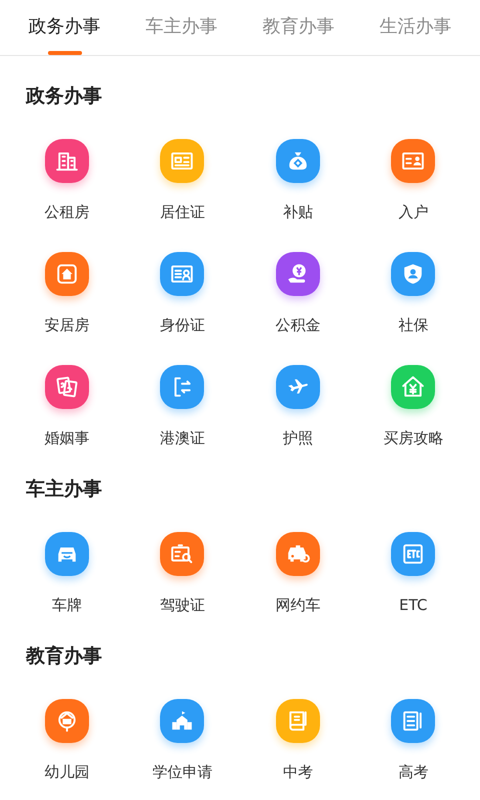 This screenshot has width=480, height=800. Describe the element at coordinates (64, 489) in the screenshot. I see `section-title: 车主办事` at that location.